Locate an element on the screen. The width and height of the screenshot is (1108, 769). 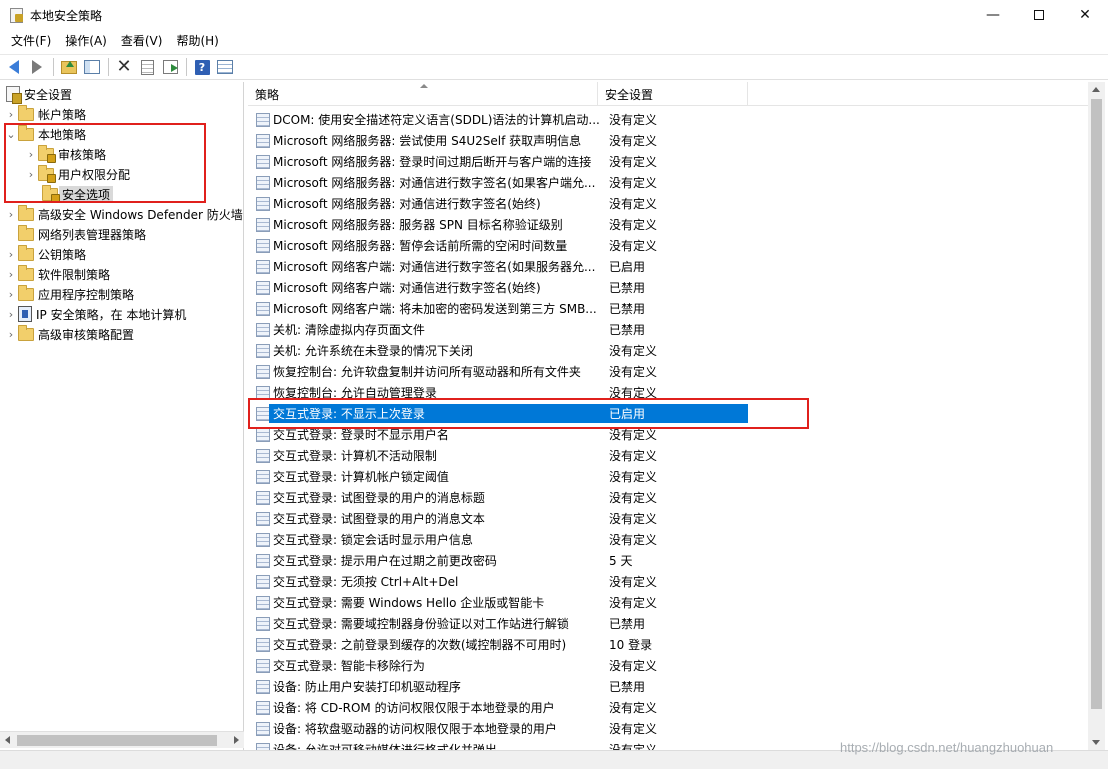
table-row: 交互式登录: 锁定会话时显示用户信息 没有定义 is located at coordinates (668, 539).